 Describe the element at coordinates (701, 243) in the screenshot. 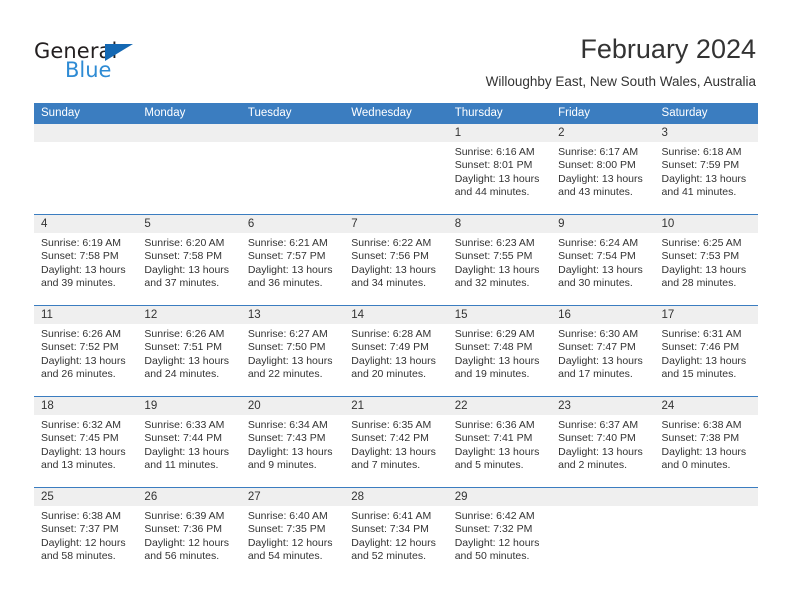

I see `sunrise-line: Sunrise: 6:25 AM` at that location.